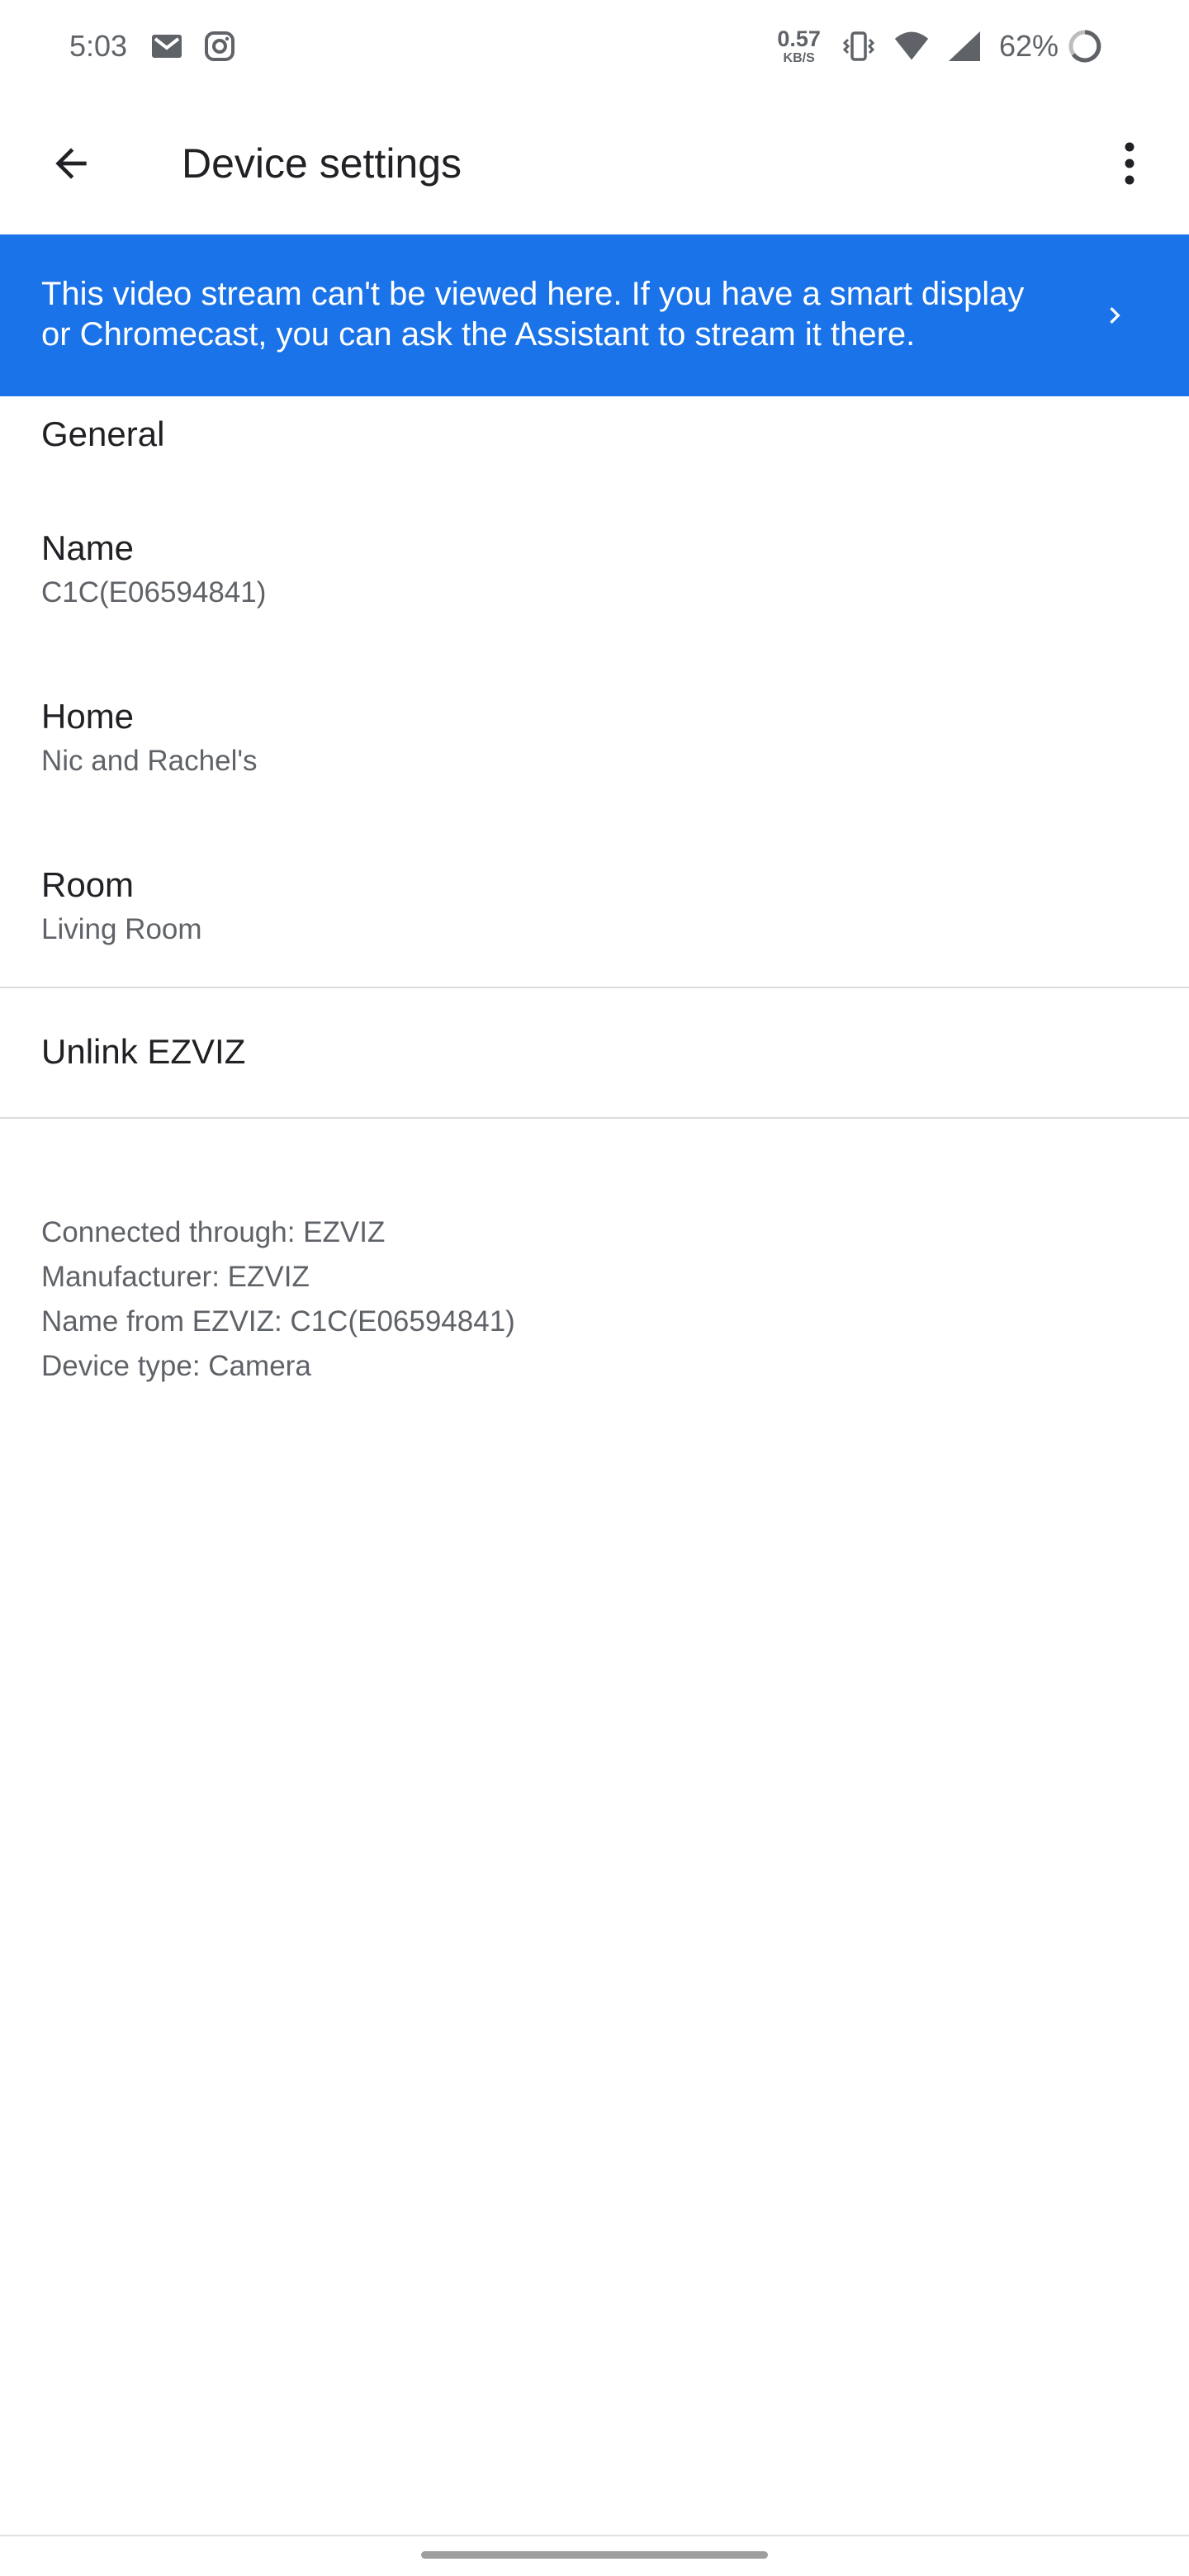  What do you see at coordinates (143, 1051) in the screenshot?
I see `unlink-label: Unlink EZVIZ` at bounding box center [143, 1051].